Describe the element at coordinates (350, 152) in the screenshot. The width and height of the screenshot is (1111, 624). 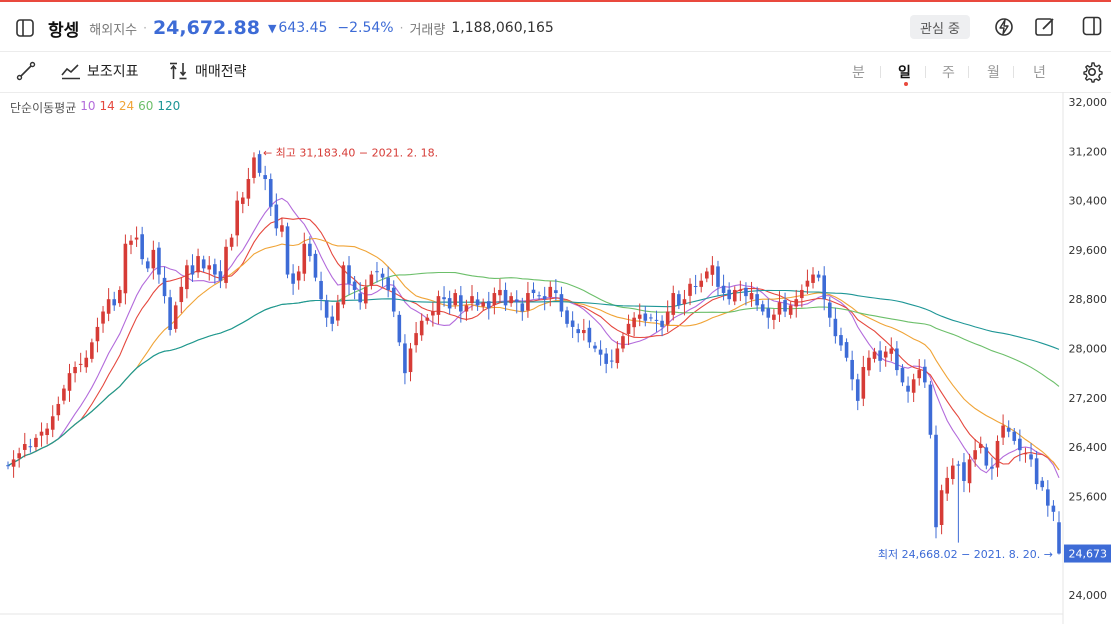
I see `high-annotation: ← 최고 31,183.40 − 2021. 2. 18.` at that location.